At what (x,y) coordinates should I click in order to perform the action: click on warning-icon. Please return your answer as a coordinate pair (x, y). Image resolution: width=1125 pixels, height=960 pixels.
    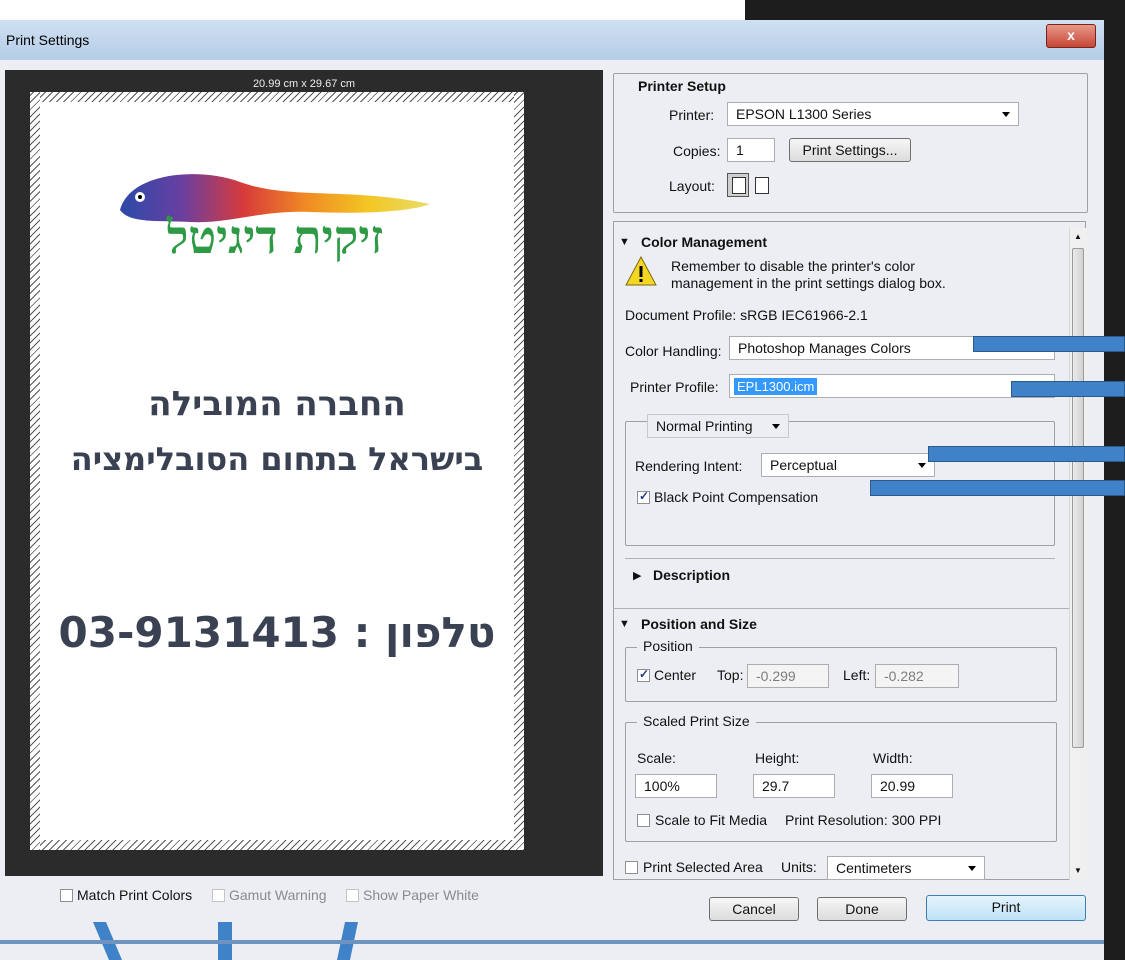
    Looking at the image, I should click on (641, 271).